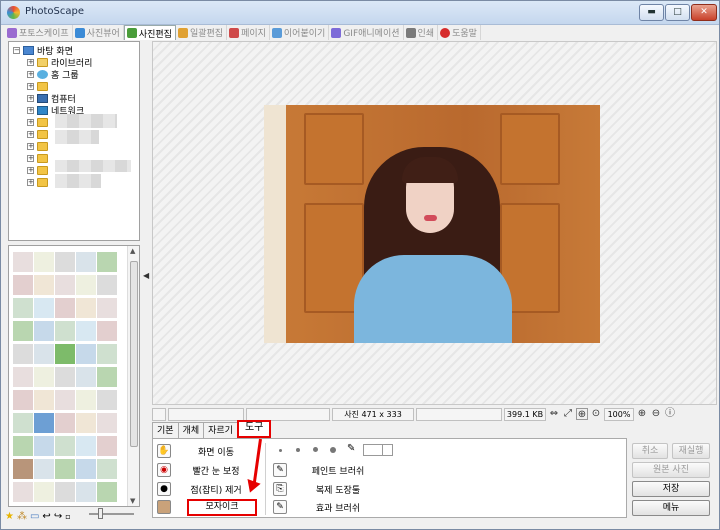 This screenshot has width=720, height=530. I want to click on tree-item-user: +, so click(39, 86).